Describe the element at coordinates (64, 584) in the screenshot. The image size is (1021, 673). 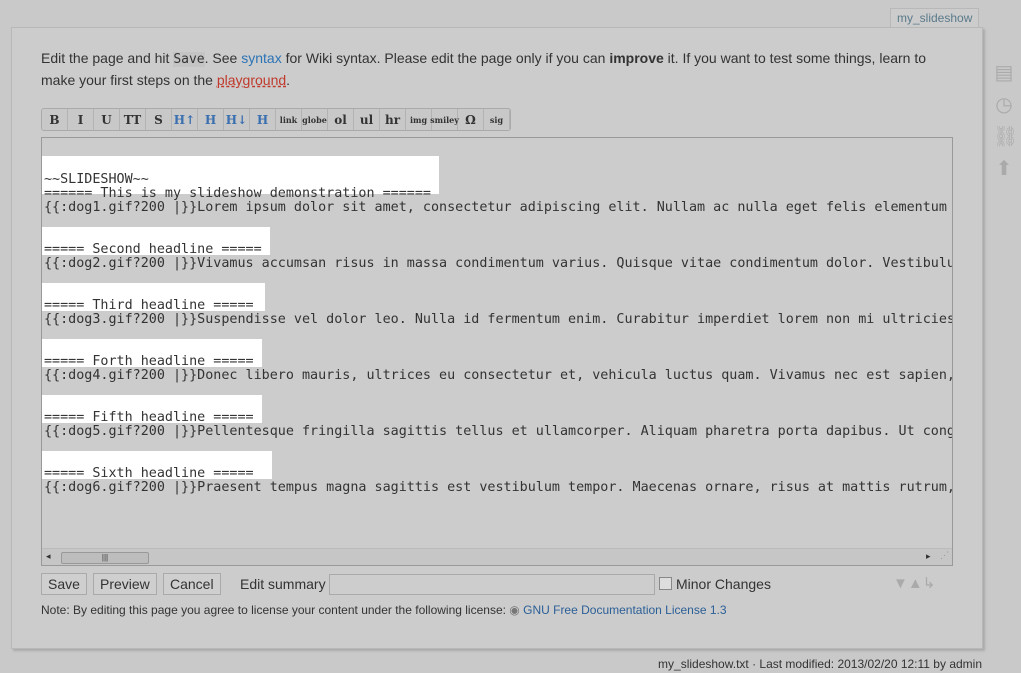
I see `save-button: Save` at that location.